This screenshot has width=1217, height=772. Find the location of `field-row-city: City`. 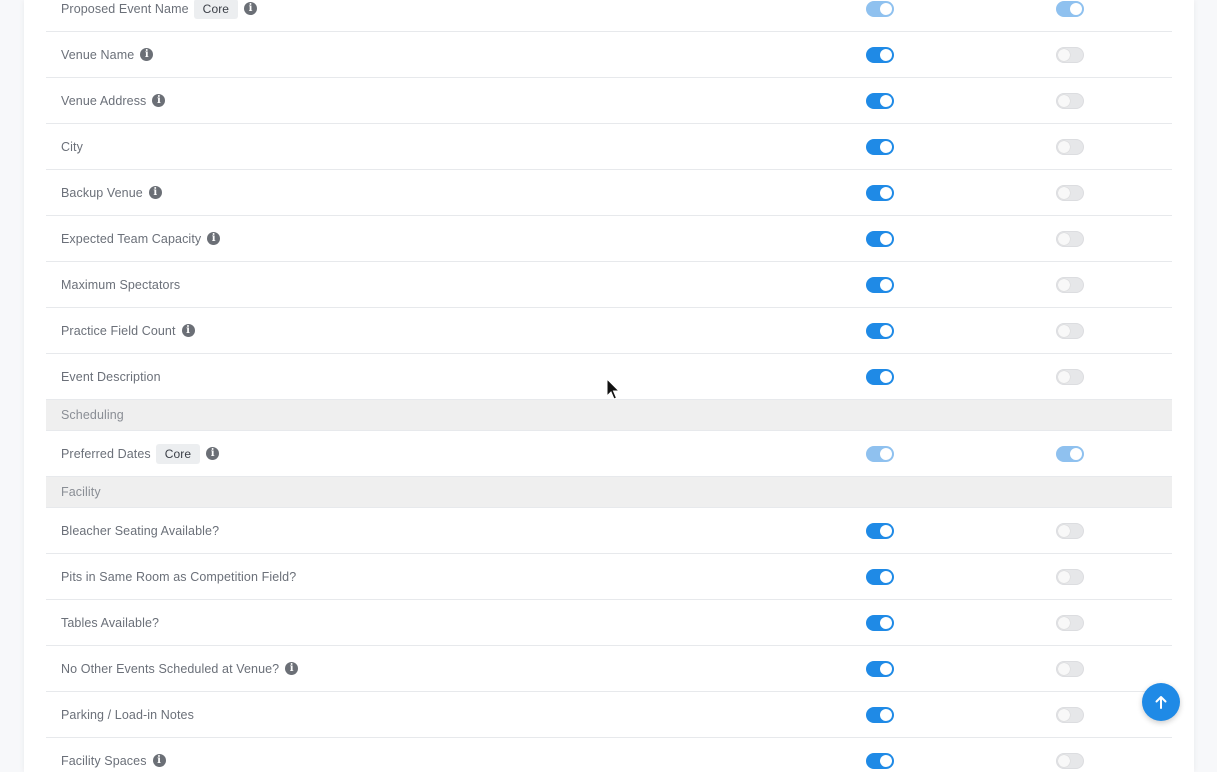

field-row-city: City is located at coordinates (609, 147).